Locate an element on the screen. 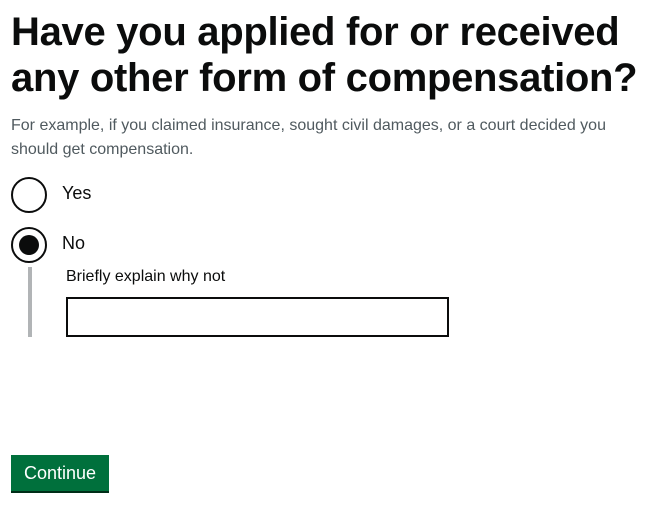  radio-label-no: No is located at coordinates (73, 243).